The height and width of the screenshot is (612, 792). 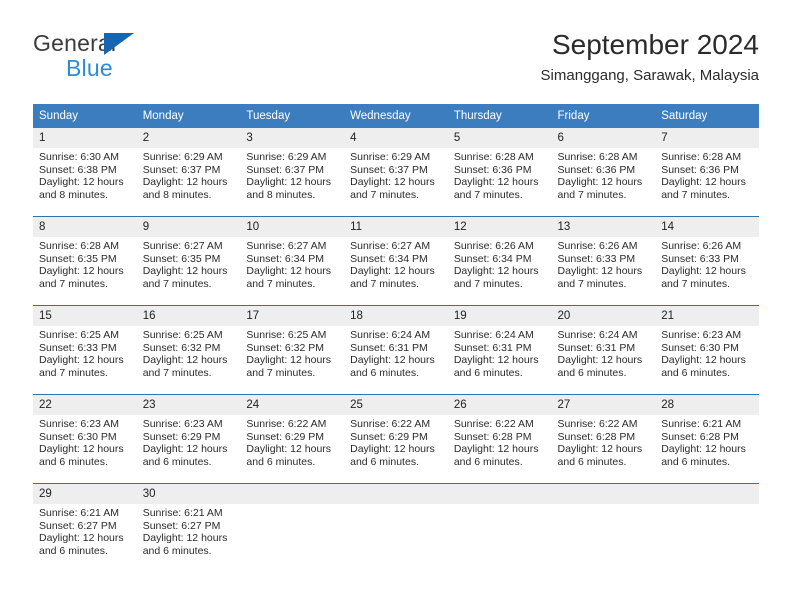 I want to click on day-number: 12, so click(x=499, y=227).